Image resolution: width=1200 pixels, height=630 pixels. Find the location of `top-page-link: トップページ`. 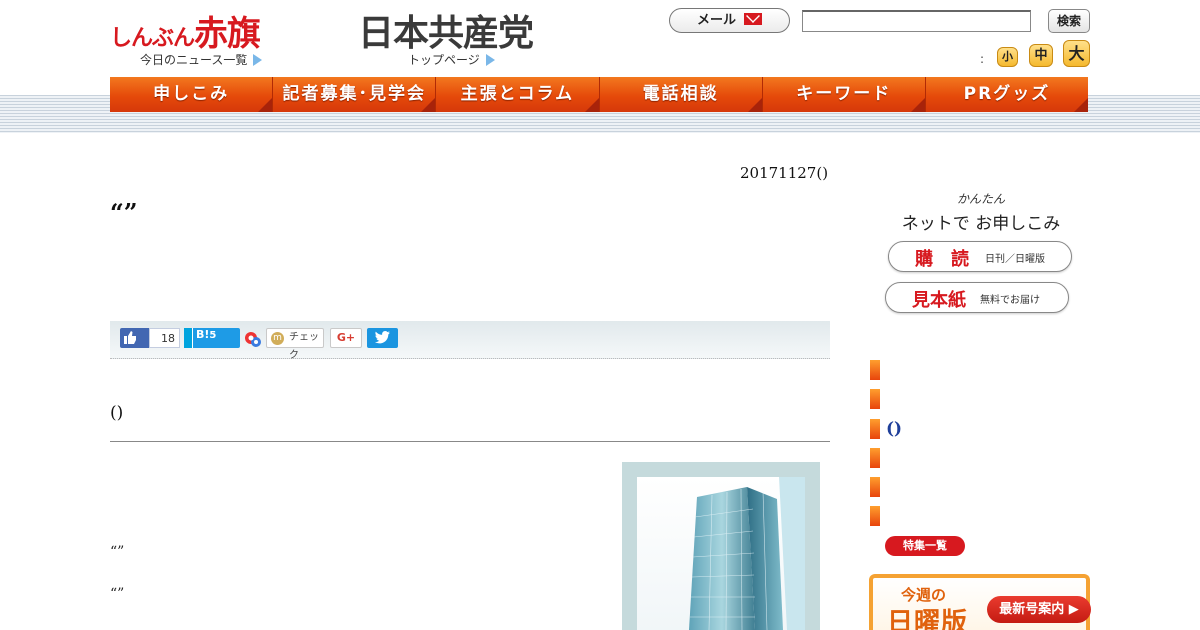

top-page-link: トップページ is located at coordinates (451, 59).